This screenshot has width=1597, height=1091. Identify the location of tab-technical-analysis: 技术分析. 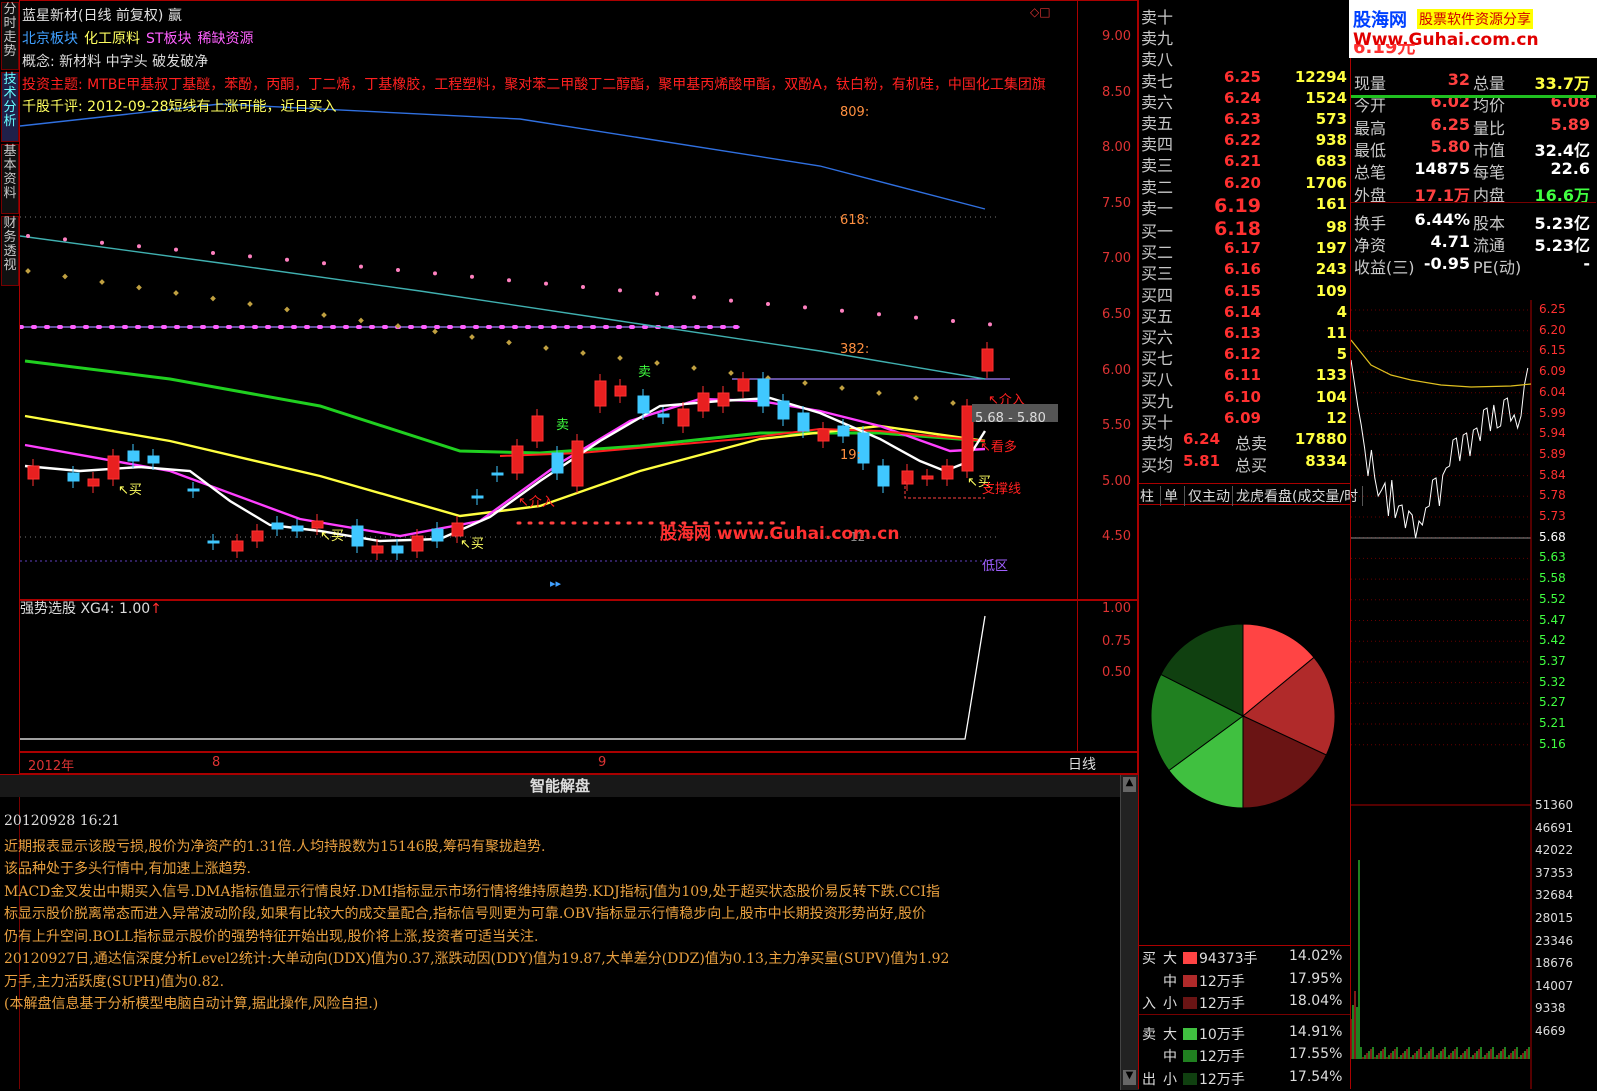
(10, 107).